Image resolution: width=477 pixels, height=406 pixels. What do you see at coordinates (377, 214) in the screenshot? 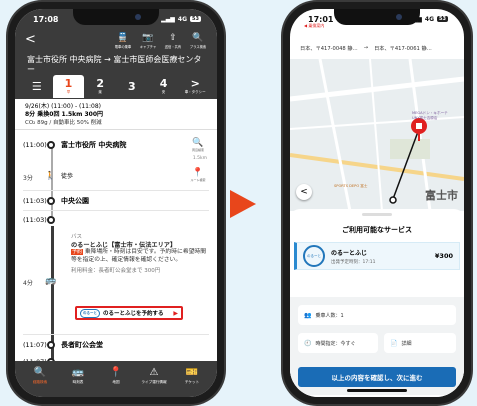
I see `sheet-grabber` at bounding box center [377, 214].